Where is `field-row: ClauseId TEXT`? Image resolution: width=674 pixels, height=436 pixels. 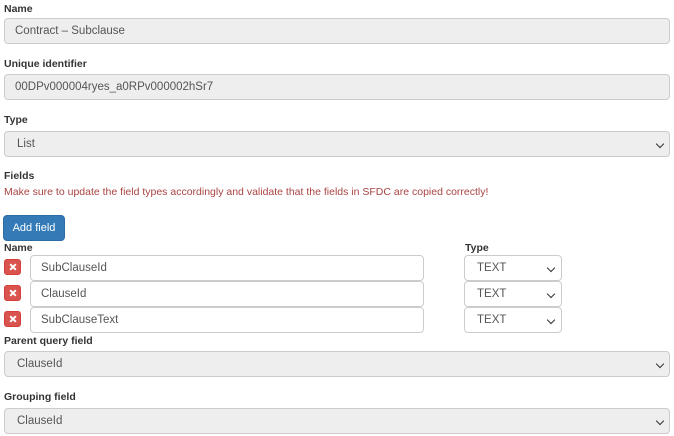
field-row: ClauseId TEXT is located at coordinates (337, 294).